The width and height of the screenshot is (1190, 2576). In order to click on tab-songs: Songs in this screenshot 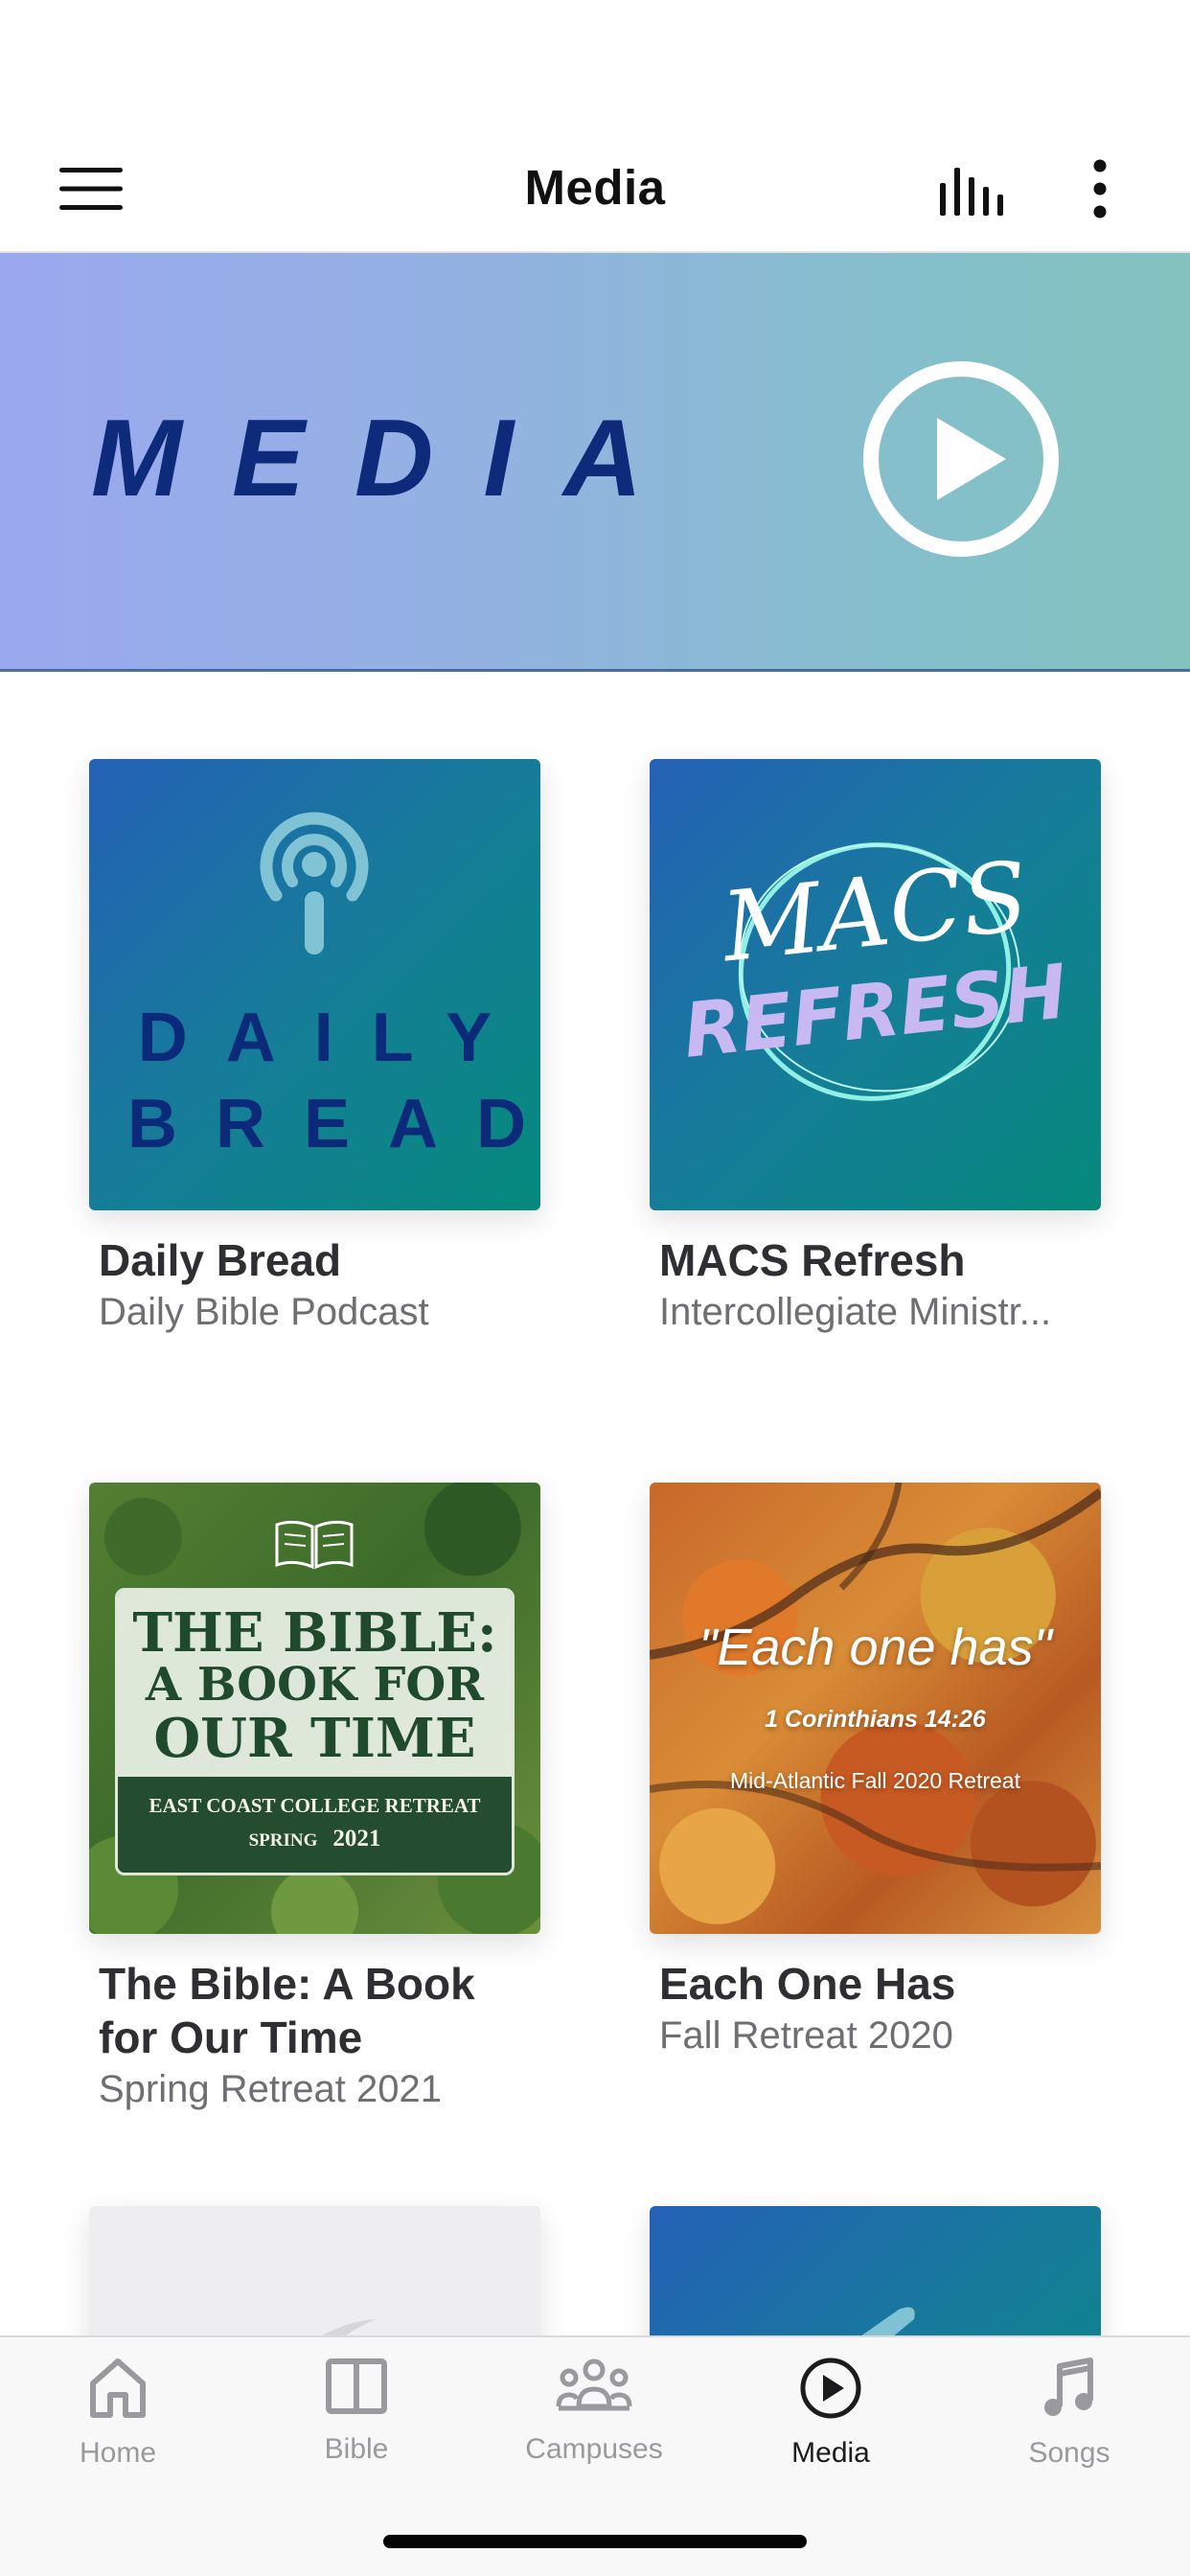, I will do `click(1070, 2428)`.